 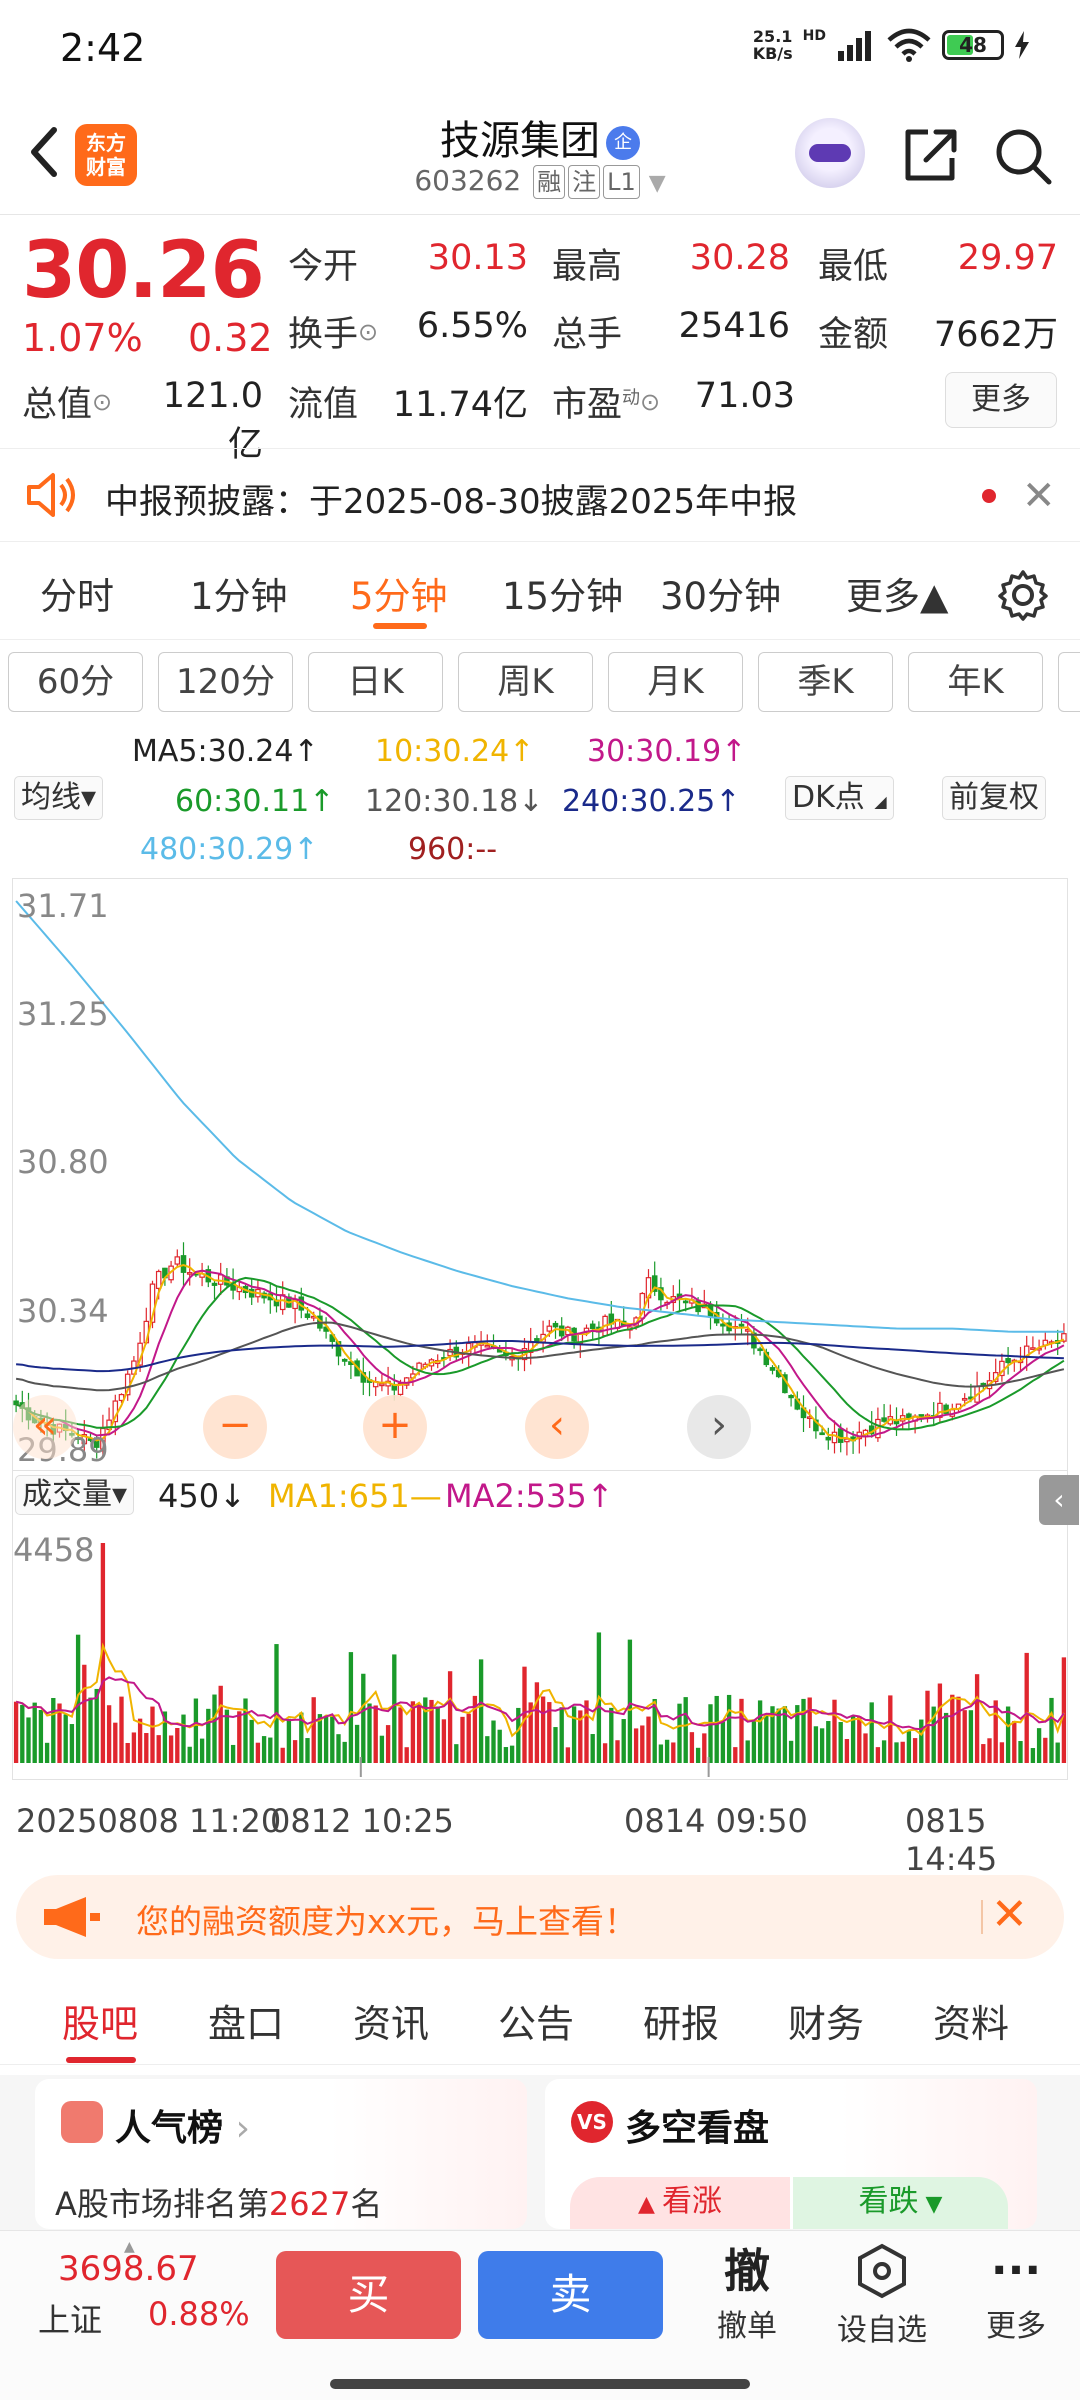 What do you see at coordinates (545, 1625) in the screenshot?
I see `volume-panel: 成交量▾ 450↓ MA1:651— MA2:535↑ ‹ 4458` at bounding box center [545, 1625].